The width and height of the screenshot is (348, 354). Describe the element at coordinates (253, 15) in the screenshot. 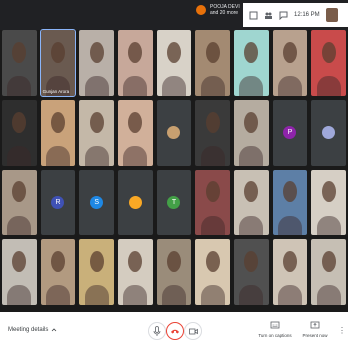

I see `layout-icon` at that location.